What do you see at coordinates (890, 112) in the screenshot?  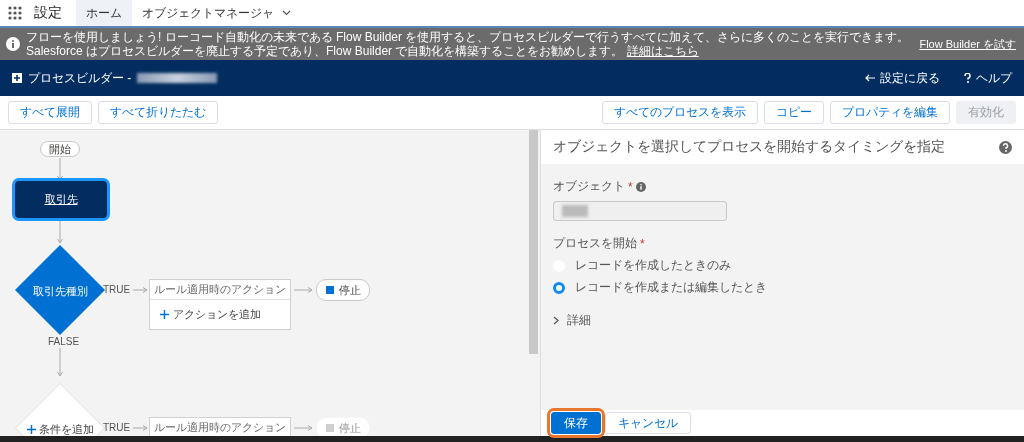 I see `toolbar-button: プロパティを編集` at bounding box center [890, 112].